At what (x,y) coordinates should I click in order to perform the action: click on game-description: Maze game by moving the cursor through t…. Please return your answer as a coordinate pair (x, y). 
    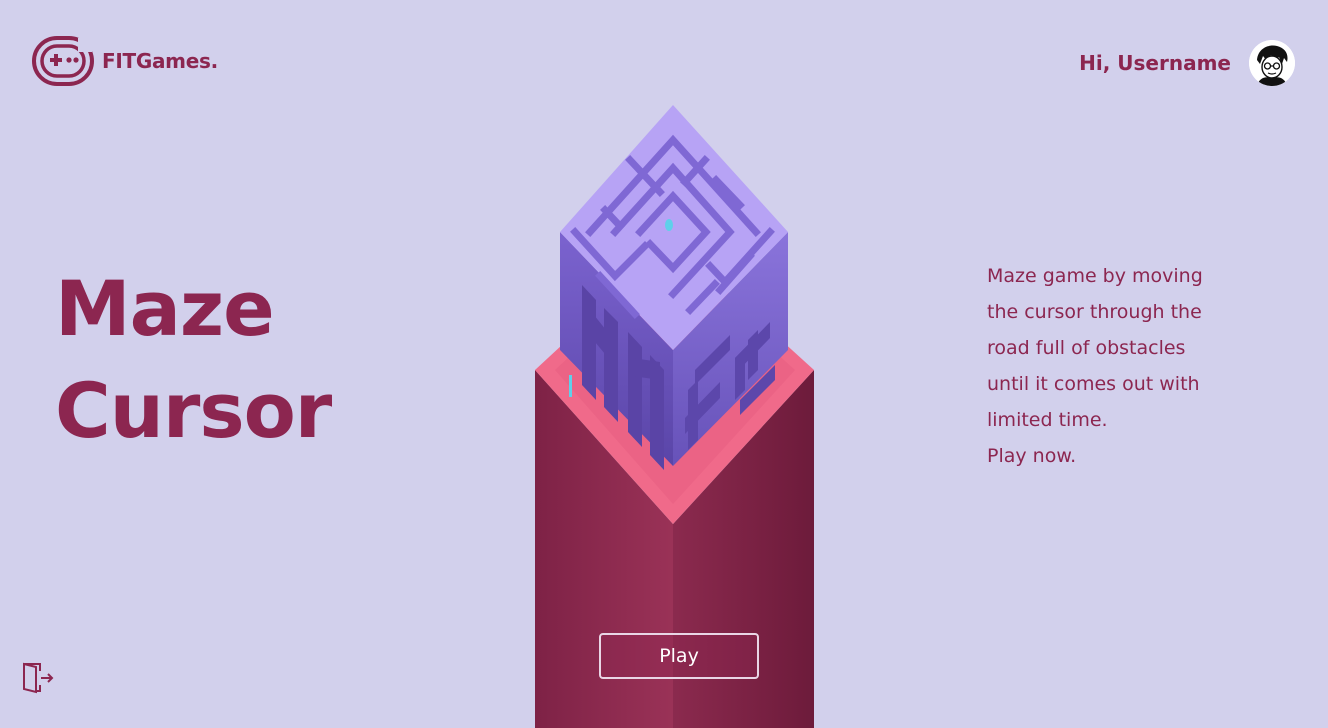
    Looking at the image, I should click on (1117, 366).